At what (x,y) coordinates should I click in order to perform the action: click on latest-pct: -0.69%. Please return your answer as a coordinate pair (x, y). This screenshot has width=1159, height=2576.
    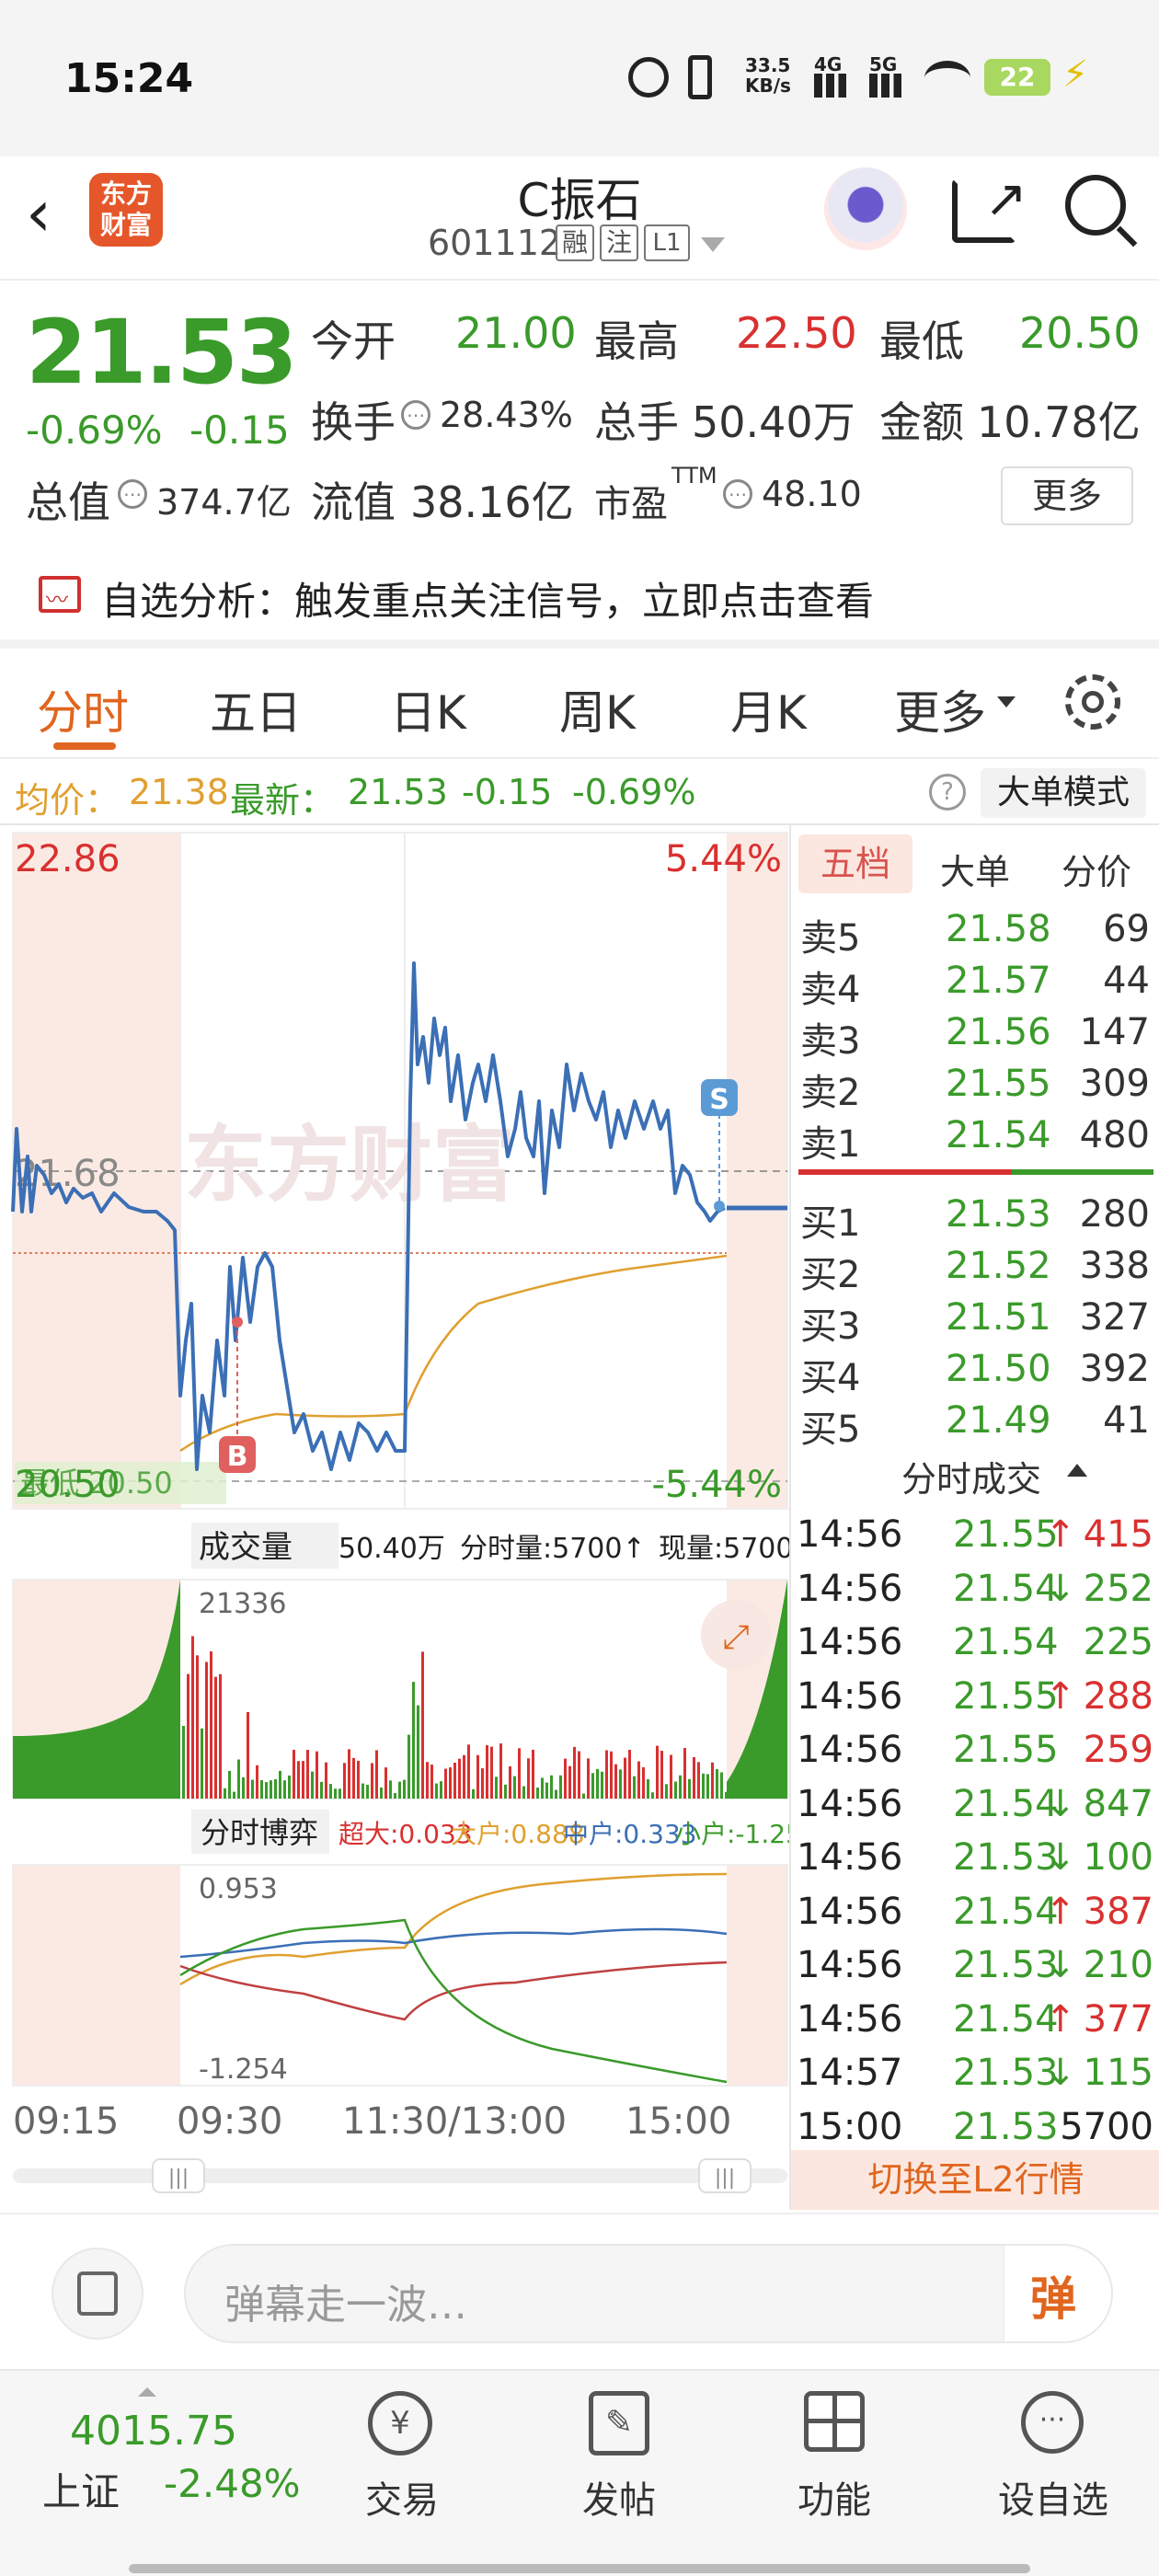
    Looking at the image, I should click on (634, 792).